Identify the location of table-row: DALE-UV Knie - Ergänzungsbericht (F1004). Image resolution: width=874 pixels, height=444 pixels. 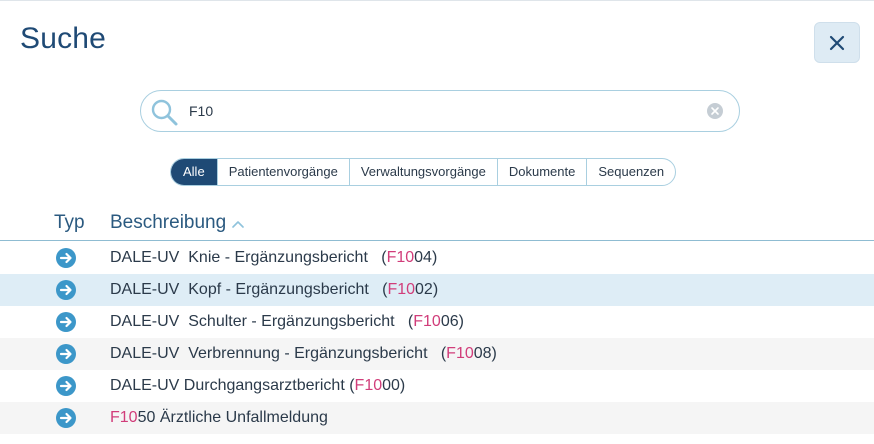
(437, 258).